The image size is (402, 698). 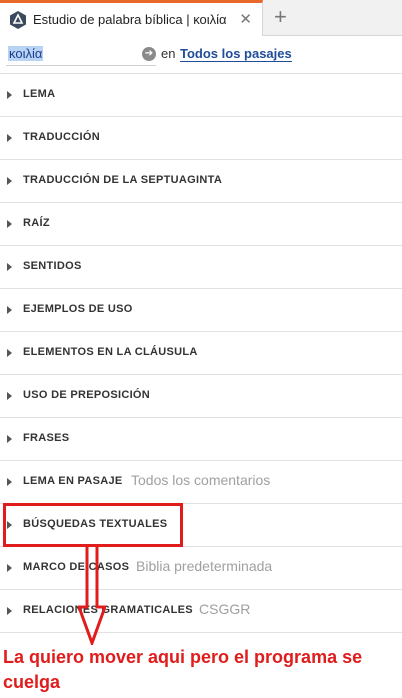 I want to click on section-marco-de-casos: MARCO DE CASOS Biblia predeterminada, so click(x=201, y=568).